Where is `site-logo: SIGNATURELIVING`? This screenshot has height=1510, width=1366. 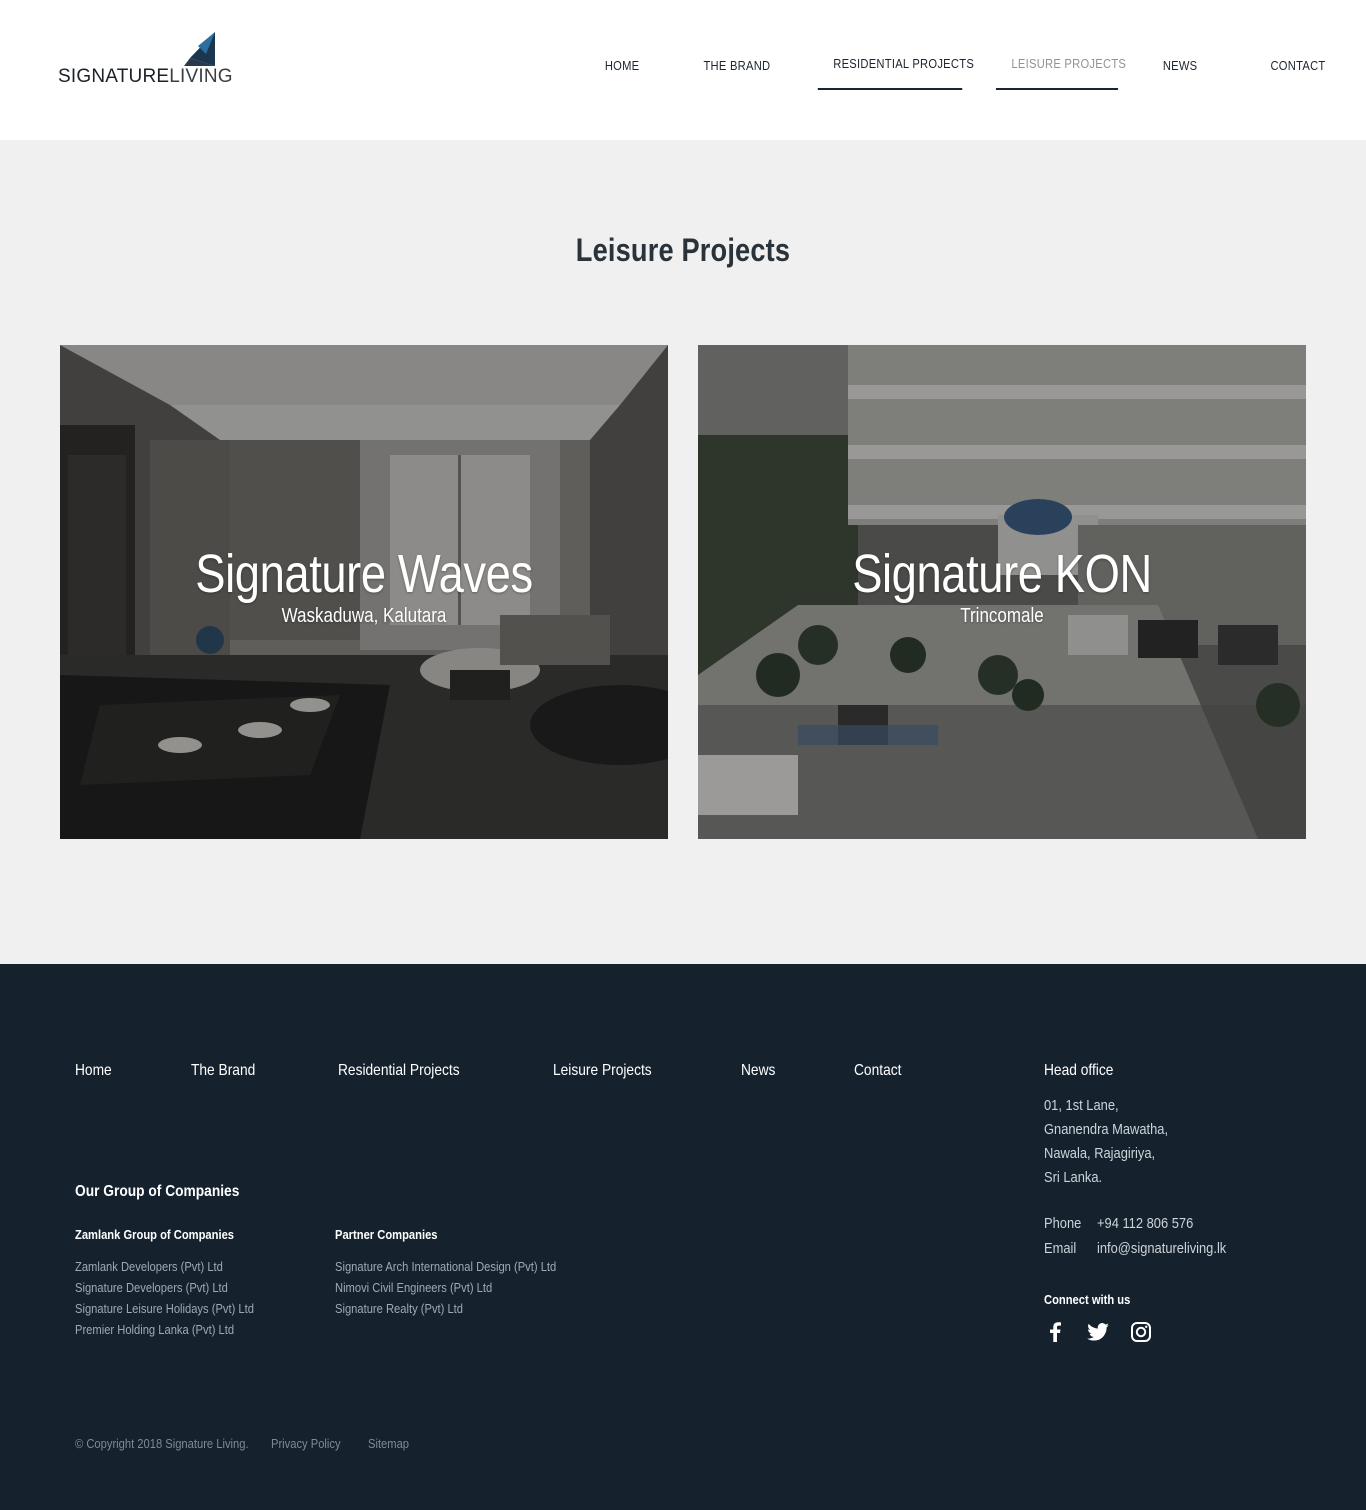
site-logo: SIGNATURELIVING is located at coordinates (145, 62).